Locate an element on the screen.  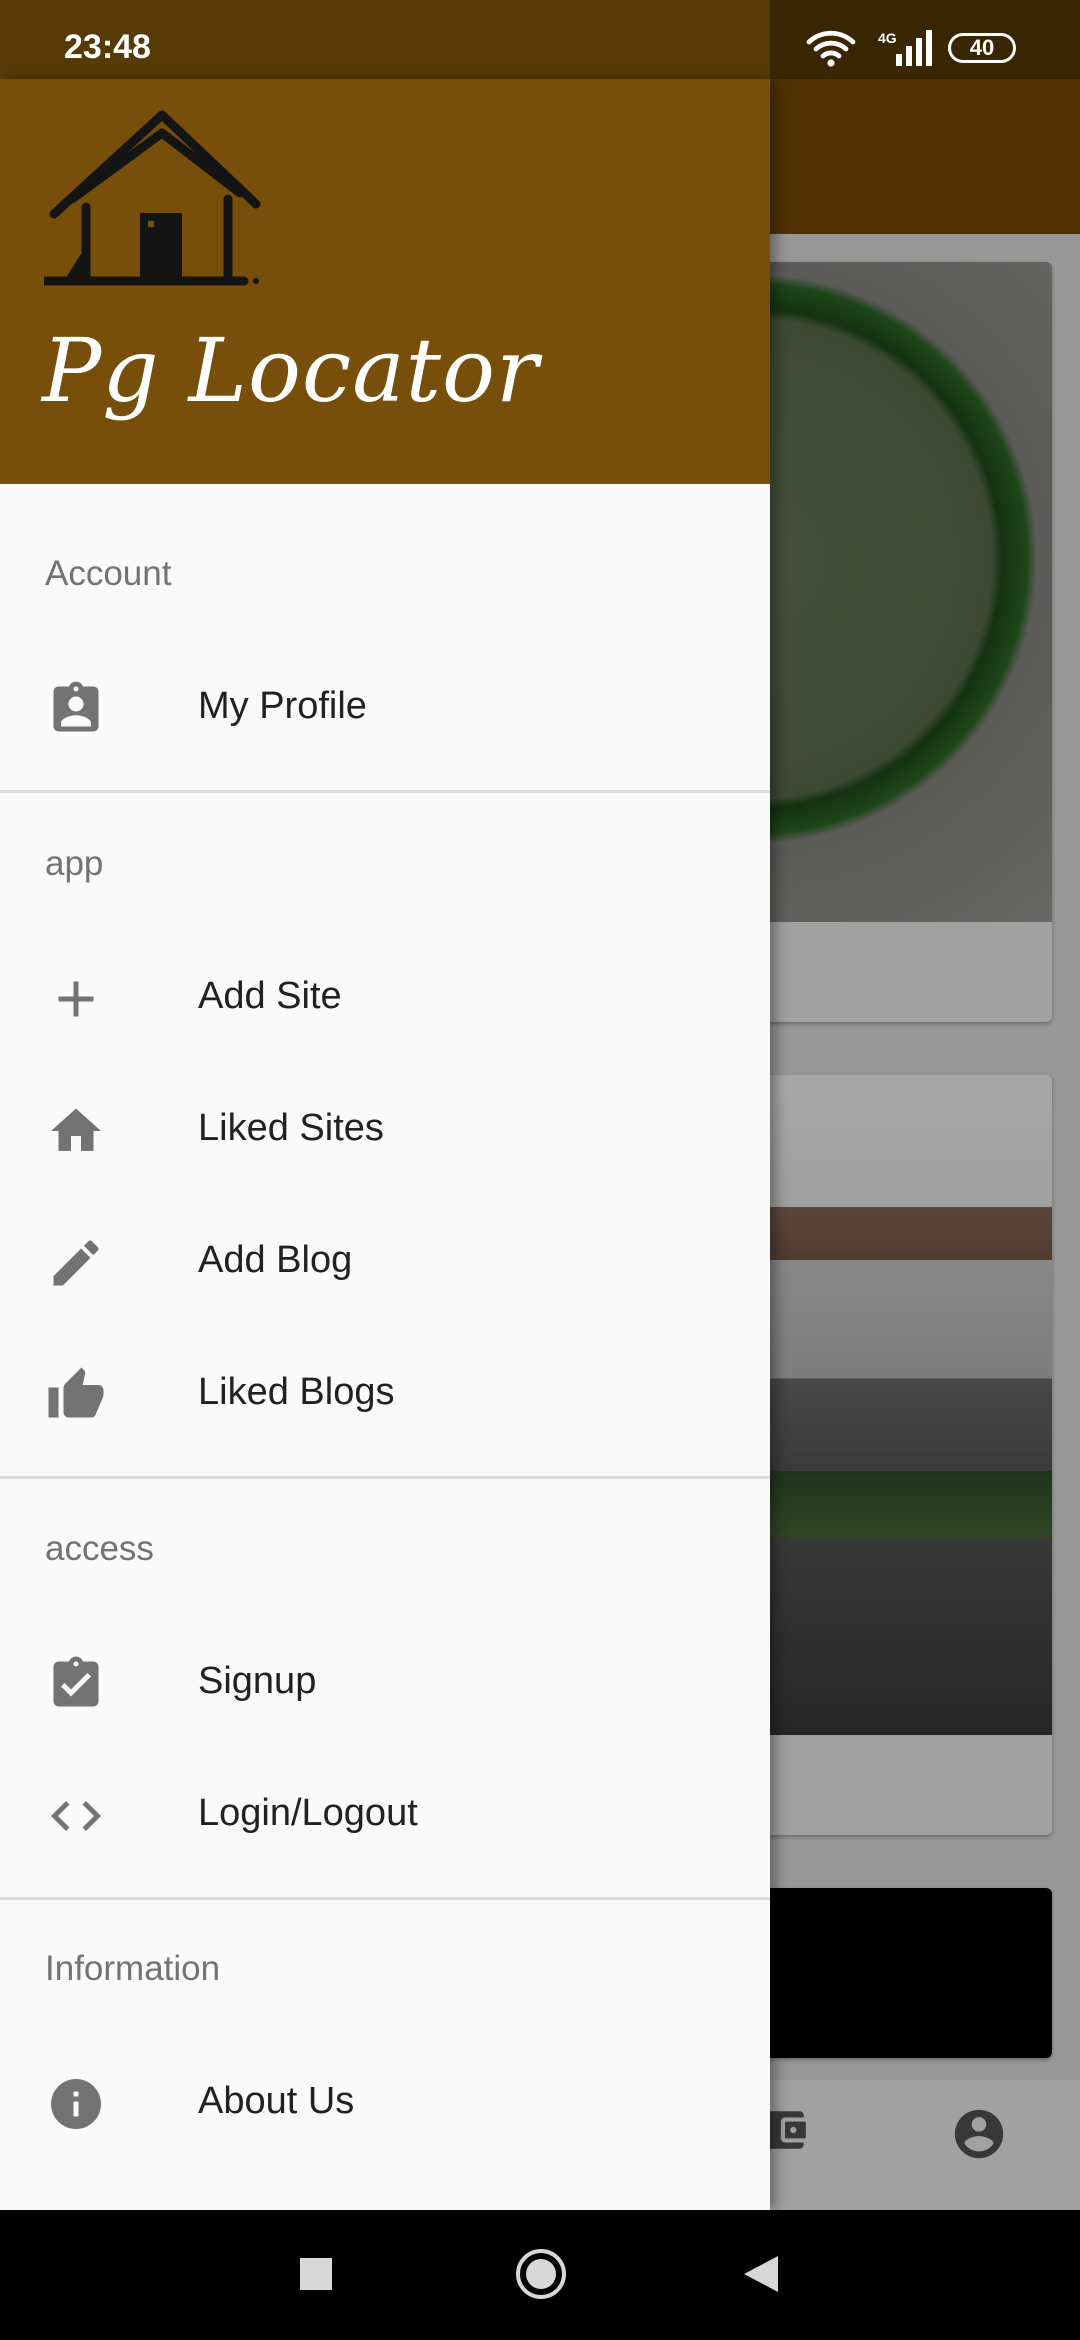
menu-item-add-blog: Add Blog is located at coordinates (385, 1259).